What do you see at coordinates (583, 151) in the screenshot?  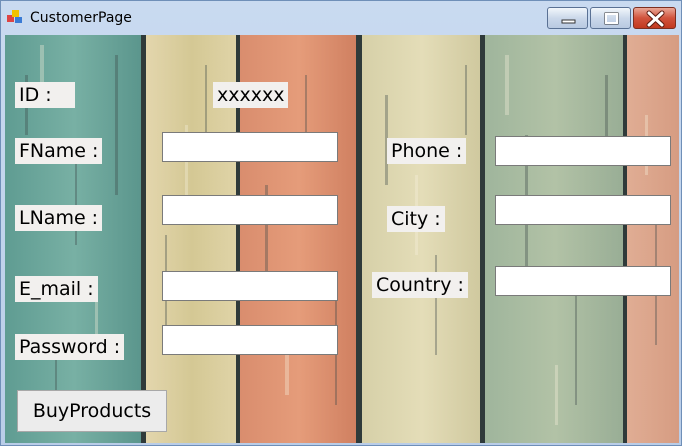 I see `phone-input` at bounding box center [583, 151].